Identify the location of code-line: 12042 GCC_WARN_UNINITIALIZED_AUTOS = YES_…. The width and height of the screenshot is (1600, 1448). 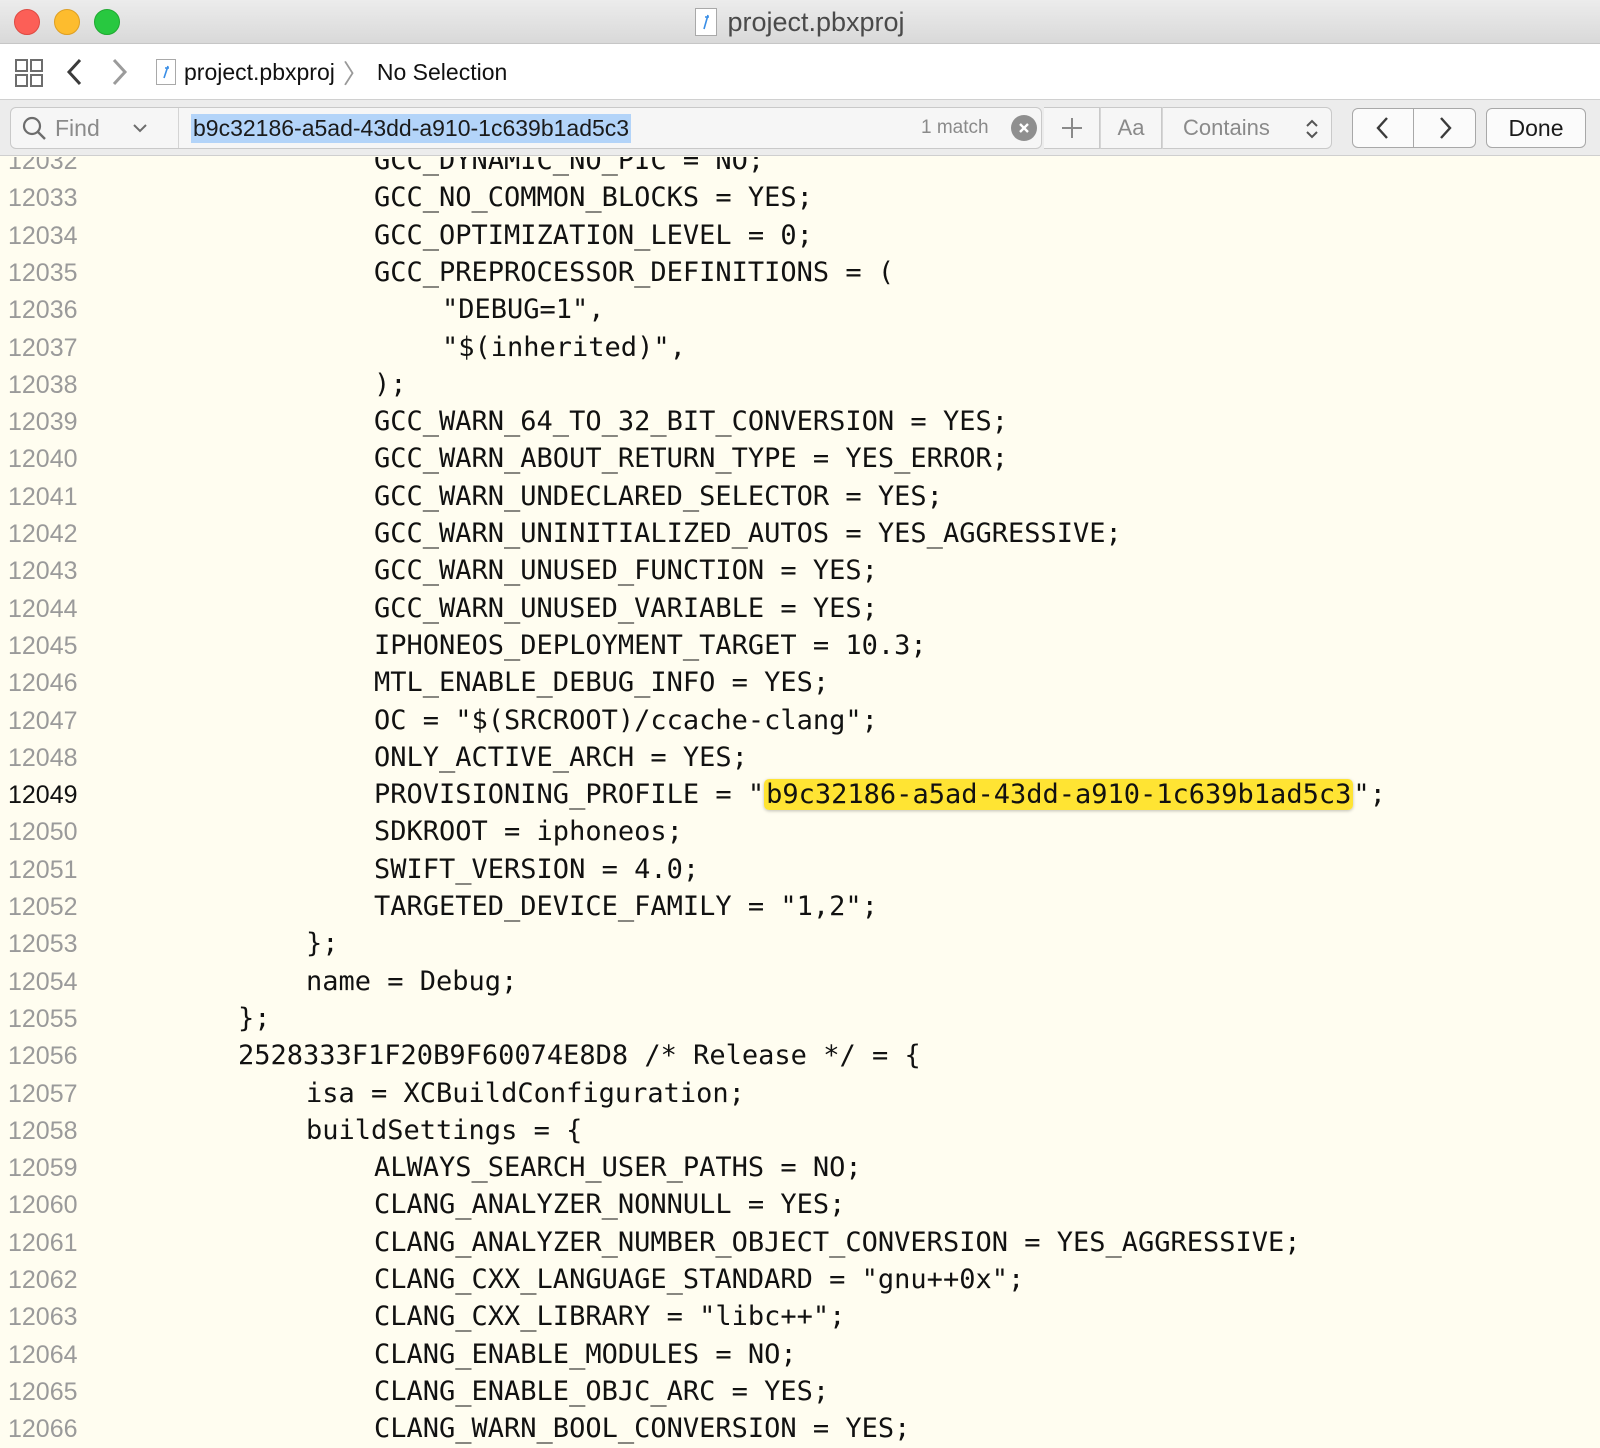
(800, 534).